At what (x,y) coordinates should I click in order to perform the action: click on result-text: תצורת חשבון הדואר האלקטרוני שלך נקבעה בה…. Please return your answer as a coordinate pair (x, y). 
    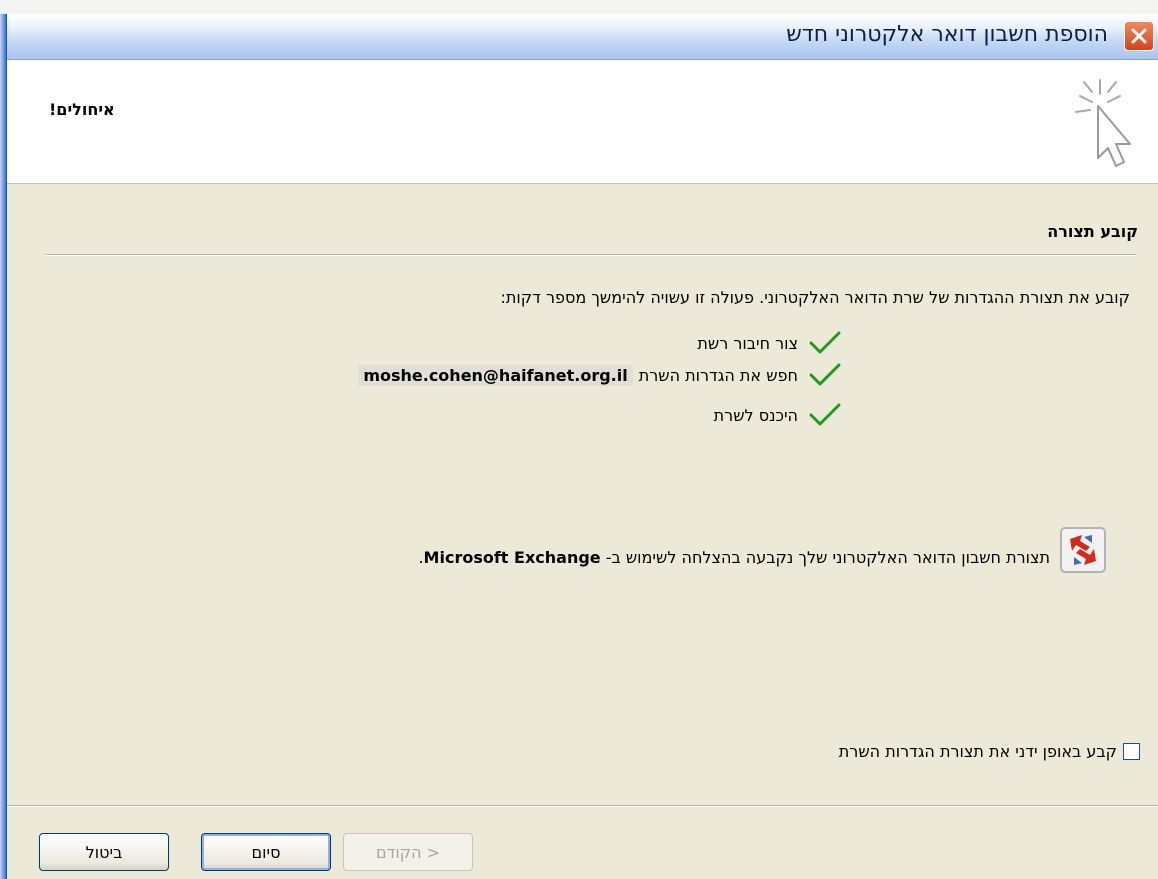
    Looking at the image, I should click on (827, 557).